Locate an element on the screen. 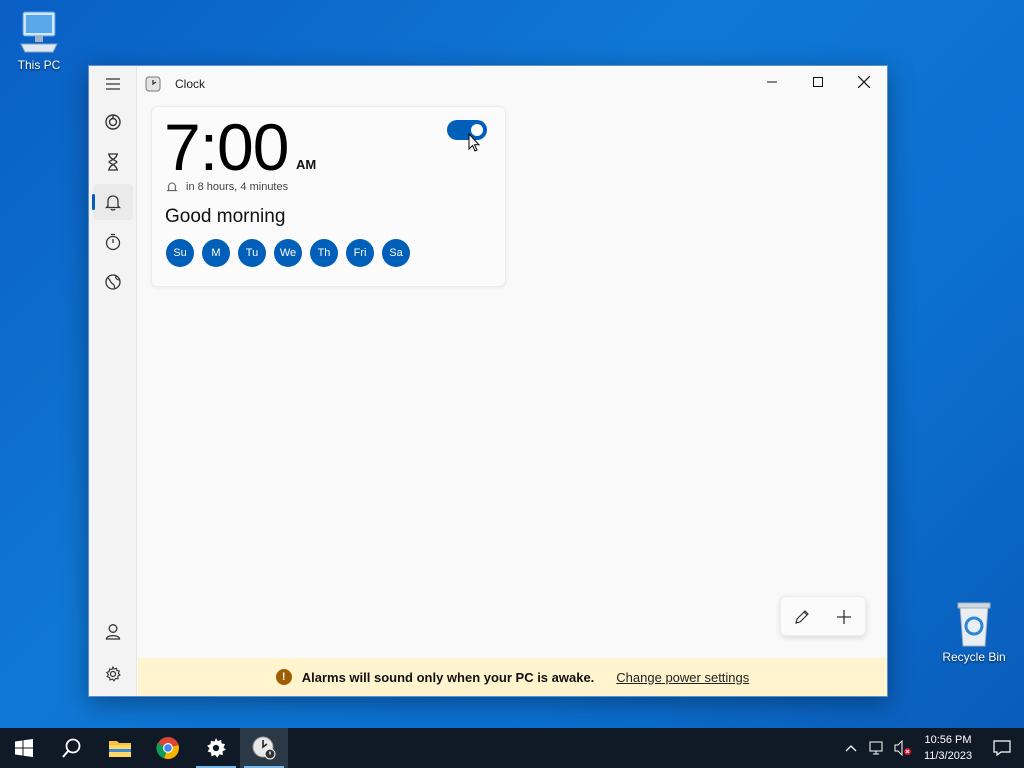 Image resolution: width=1024 pixels, height=768 pixels. nav-item-account is located at coordinates (113, 632).